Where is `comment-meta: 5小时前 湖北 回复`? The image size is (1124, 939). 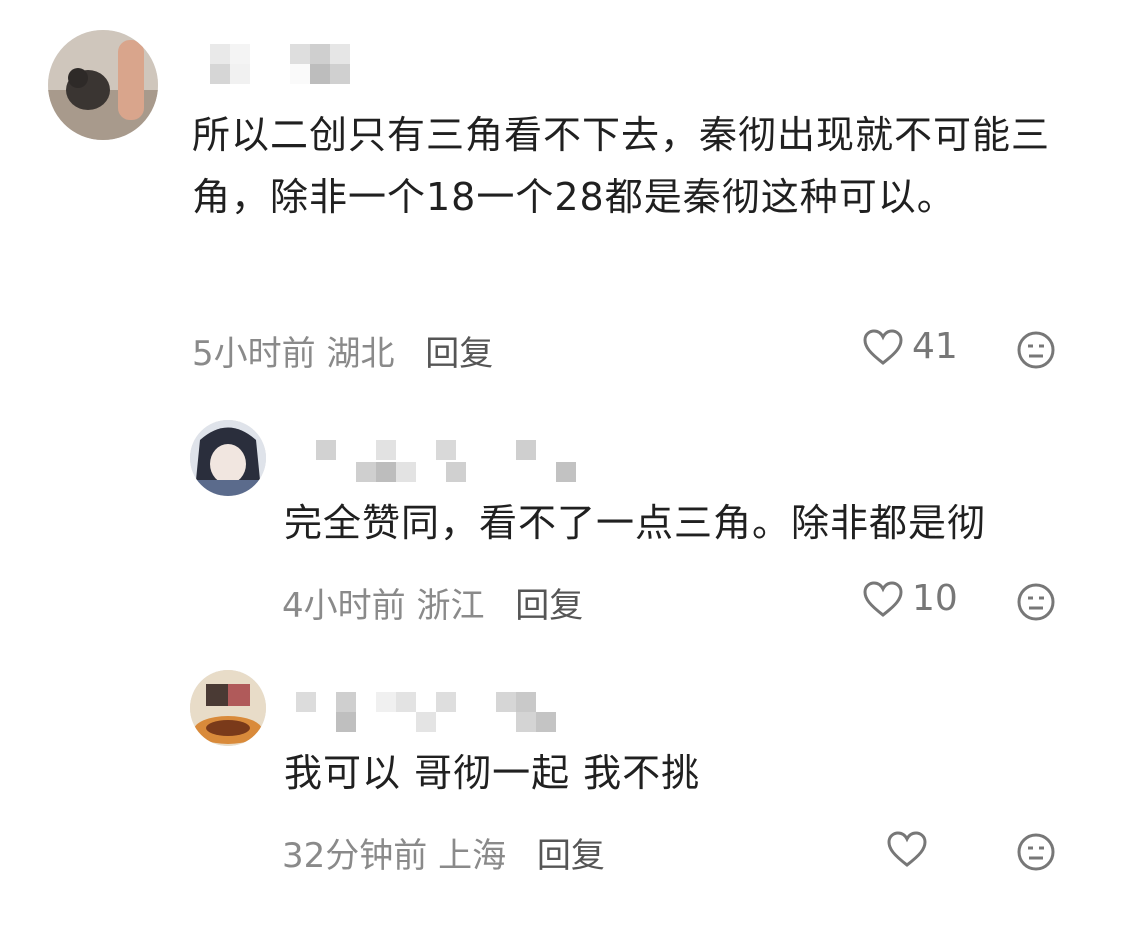 comment-meta: 5小时前 湖北 回复 is located at coordinates (342, 350).